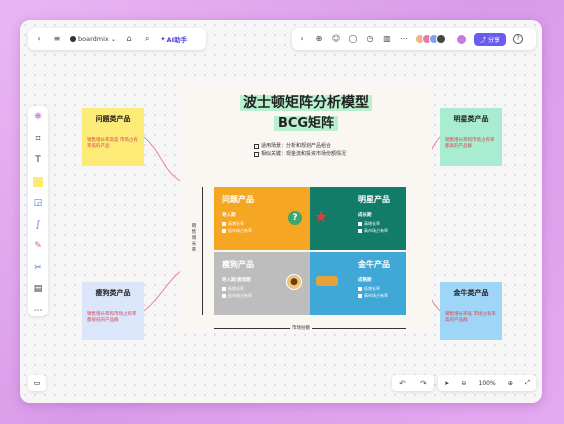  Describe the element at coordinates (202, 251) in the screenshot. I see `y-axis` at that location.